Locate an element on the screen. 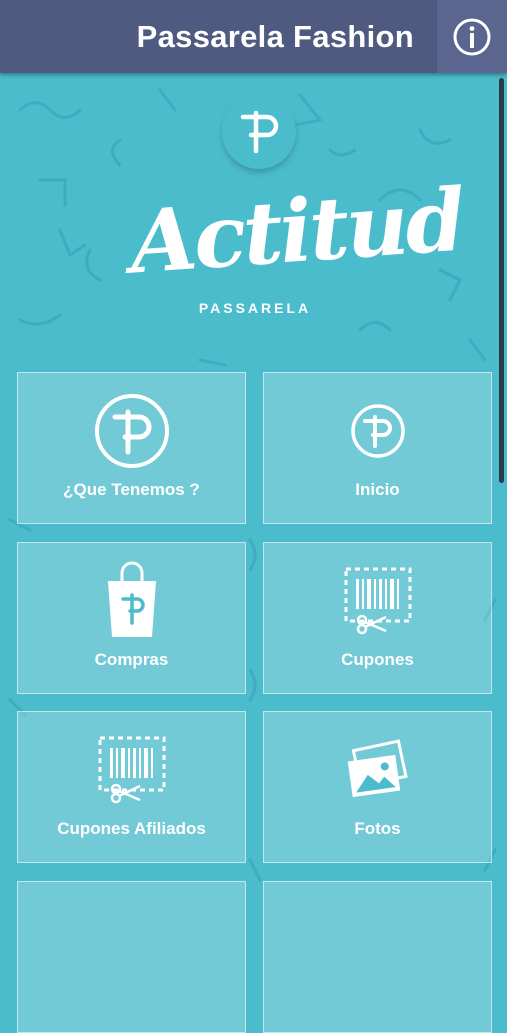  tile-que-tenemos: ¿Que Tenemos ? is located at coordinates (131, 448).